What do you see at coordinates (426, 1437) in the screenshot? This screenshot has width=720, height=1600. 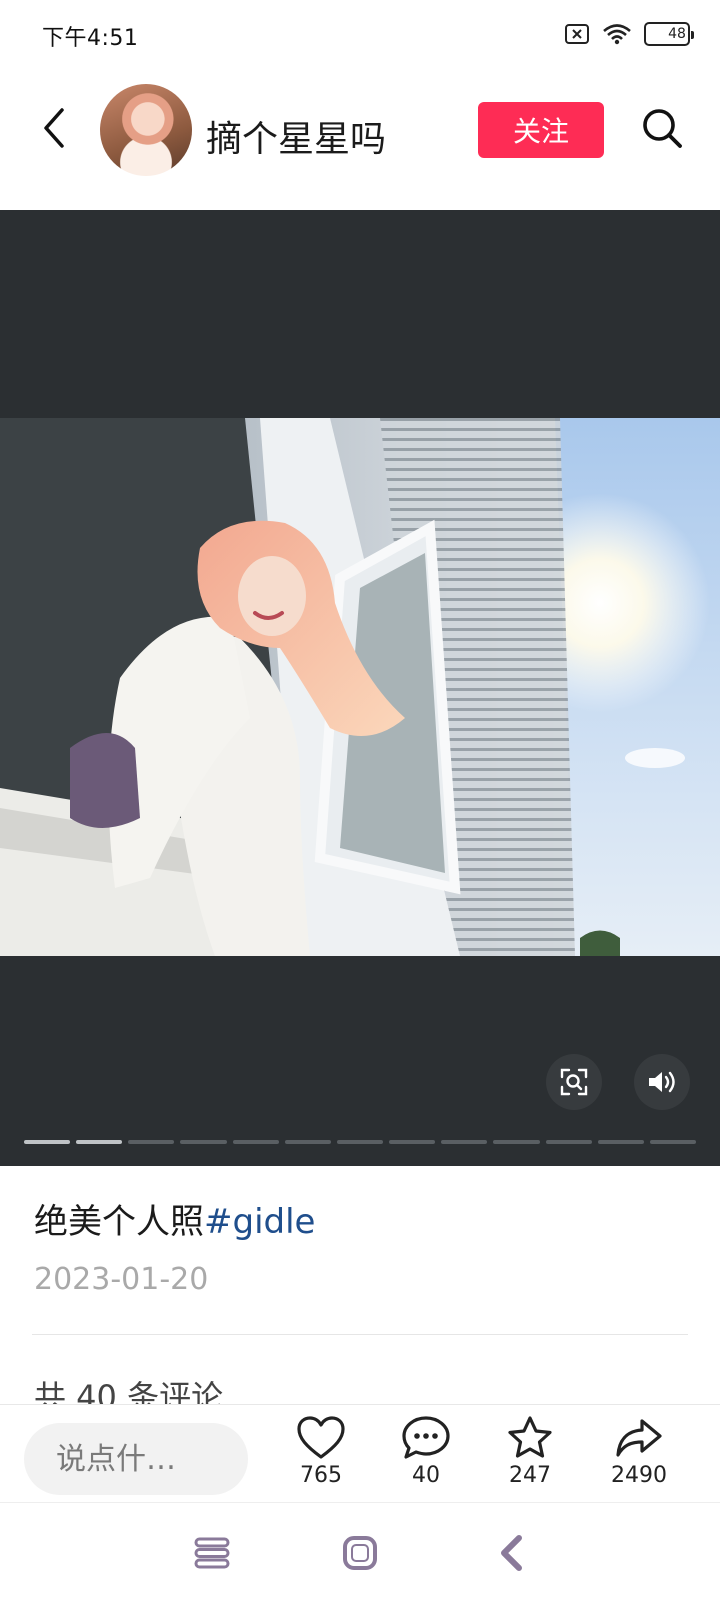 I see `comment-bubble-icon` at bounding box center [426, 1437].